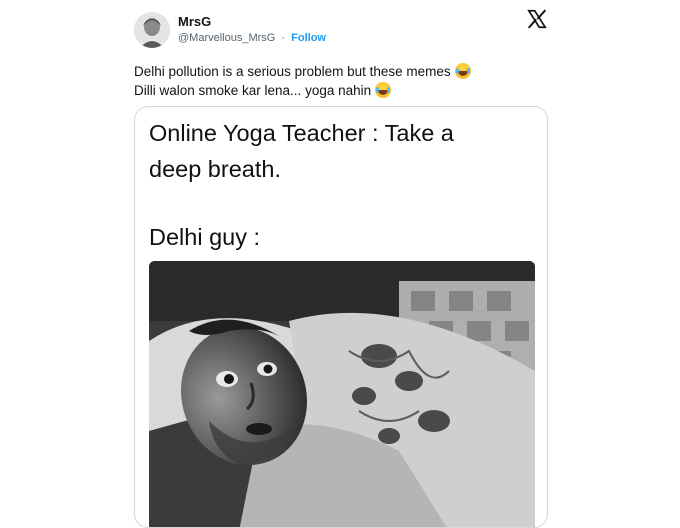  Describe the element at coordinates (215, 169) in the screenshot. I see `meme-caption-line-2: deep breath.` at that location.